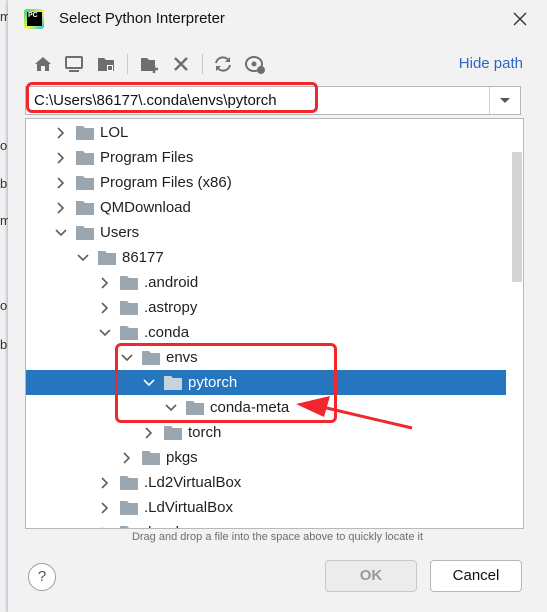  I want to click on tree-row-label: .Ld2VirtualBox, so click(193, 482).